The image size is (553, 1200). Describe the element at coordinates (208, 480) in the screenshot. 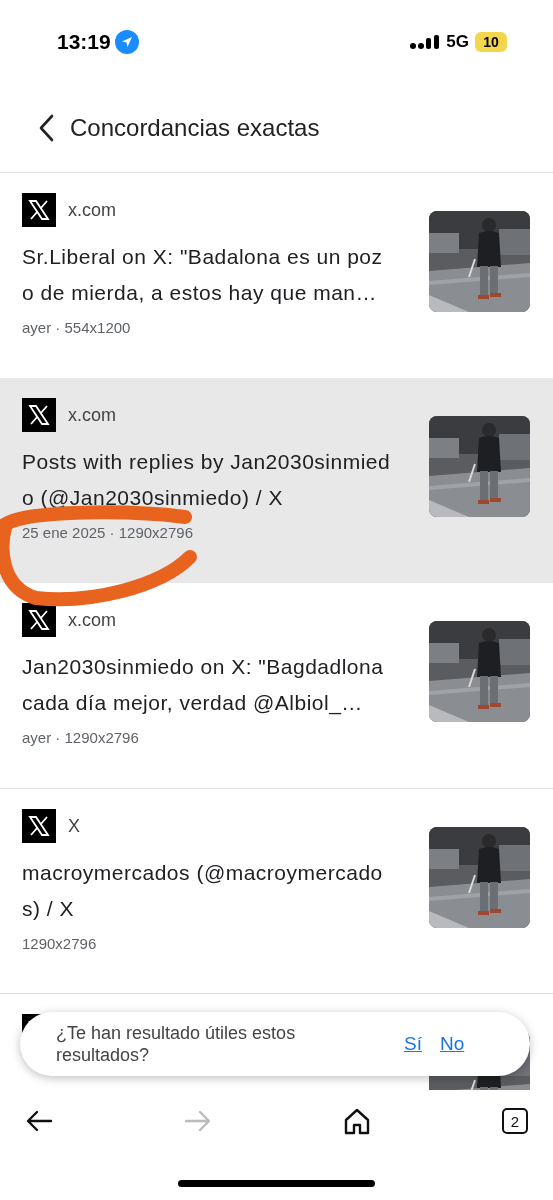

I see `result-title: Posts with replies by Jan2030sinmiedo (@Jan2030sinmiedo) / X` at that location.